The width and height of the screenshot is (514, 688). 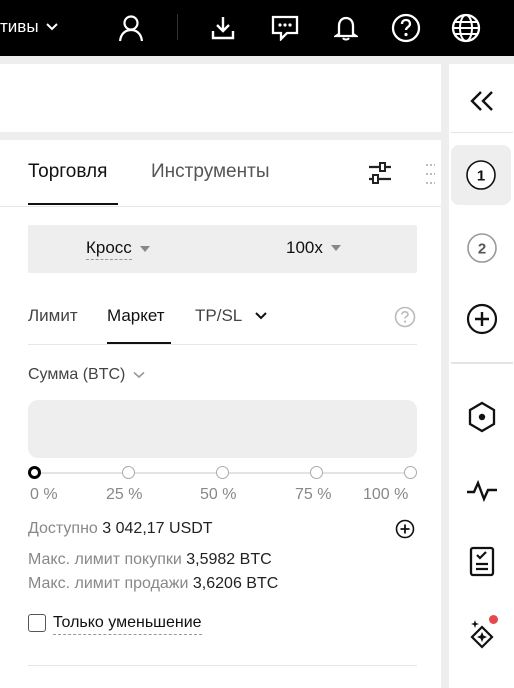 What do you see at coordinates (127, 624) in the screenshot?
I see `reduce-only-label: Только уменьшение` at bounding box center [127, 624].